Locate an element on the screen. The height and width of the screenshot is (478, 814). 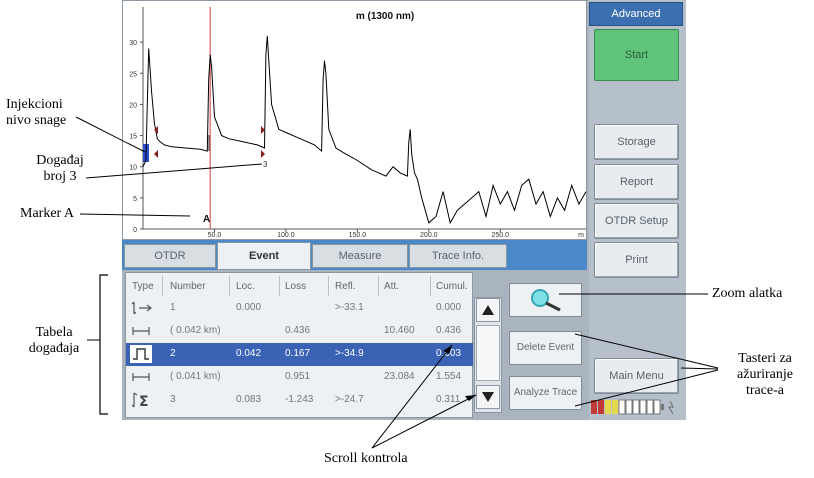
annotation-event-3: Događaj broj 3 is located at coordinates (60, 168).